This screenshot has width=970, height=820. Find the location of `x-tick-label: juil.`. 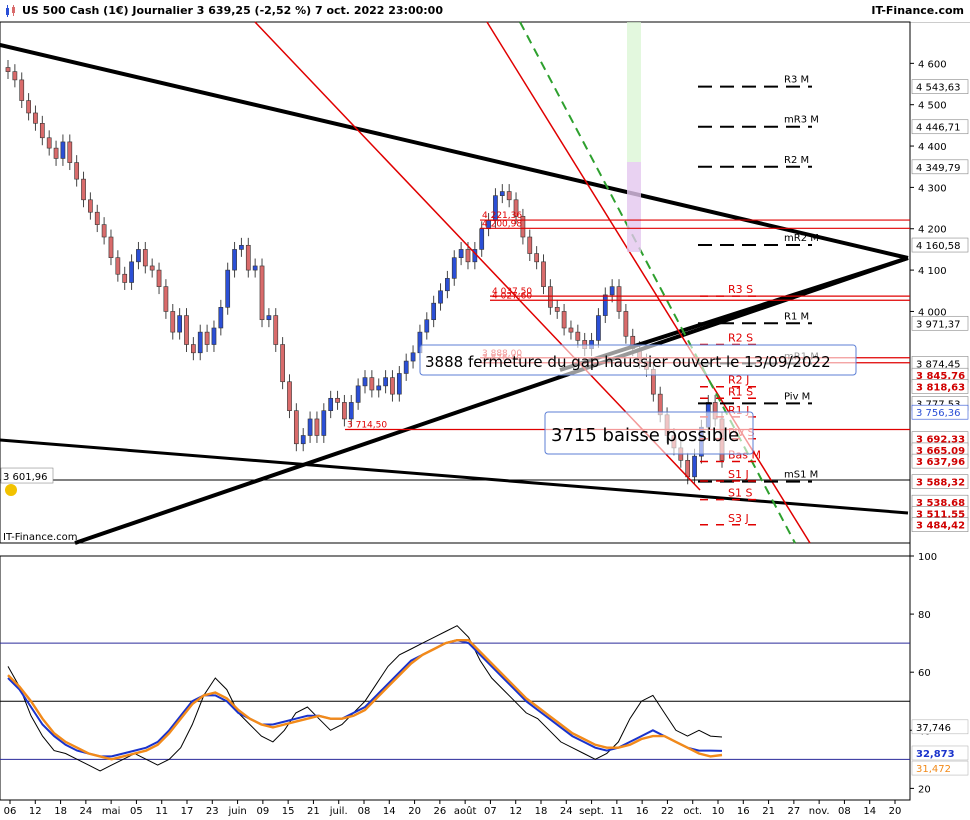

x-tick-label: juil. is located at coordinates (338, 811).